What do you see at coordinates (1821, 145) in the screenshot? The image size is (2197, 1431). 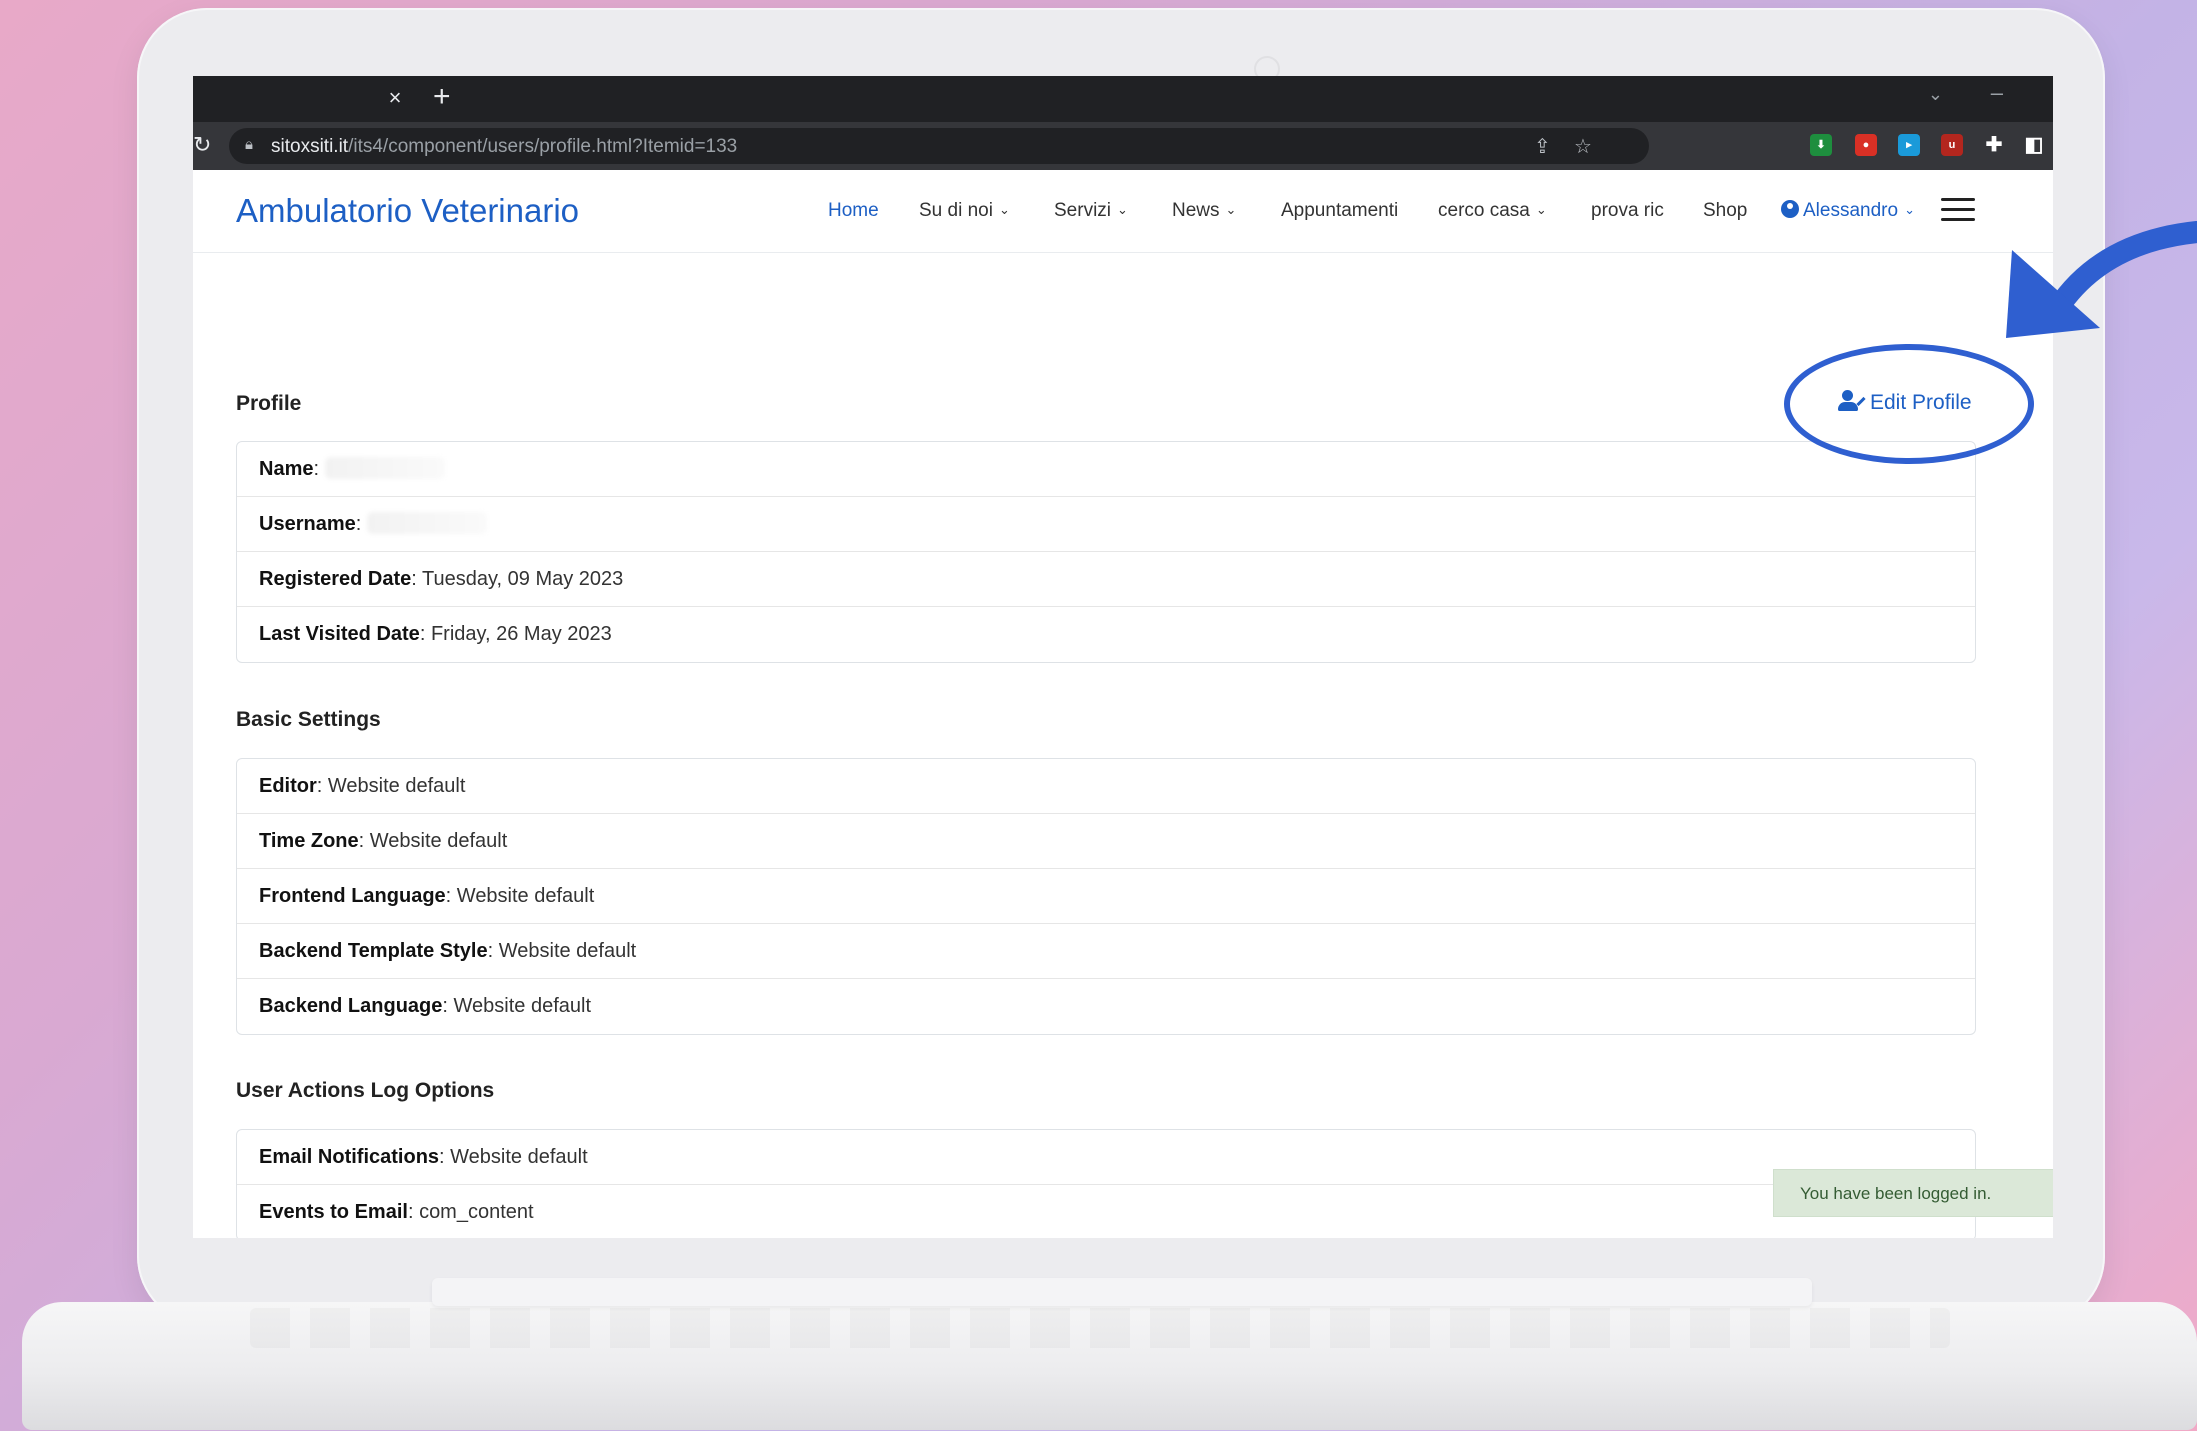 I see `extension-download-icon: ⬇` at bounding box center [1821, 145].